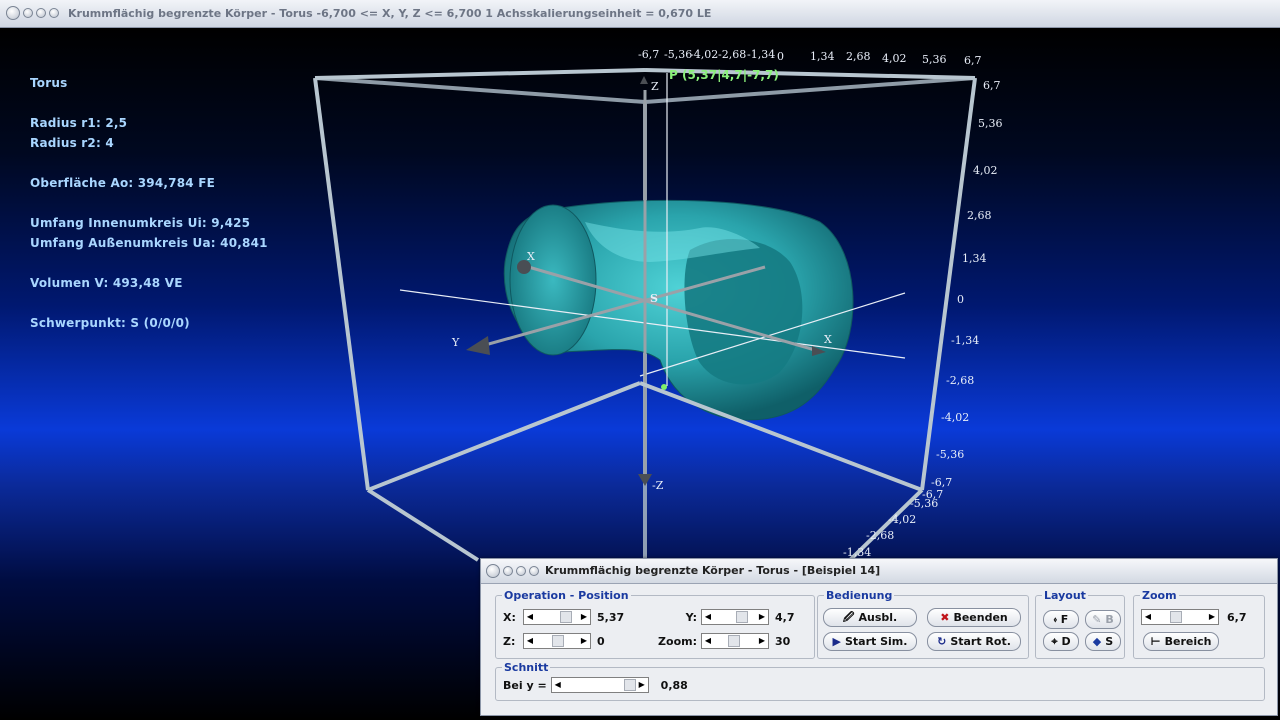  Describe the element at coordinates (783, 641) in the screenshot. I see `zoom-value: 30` at that location.